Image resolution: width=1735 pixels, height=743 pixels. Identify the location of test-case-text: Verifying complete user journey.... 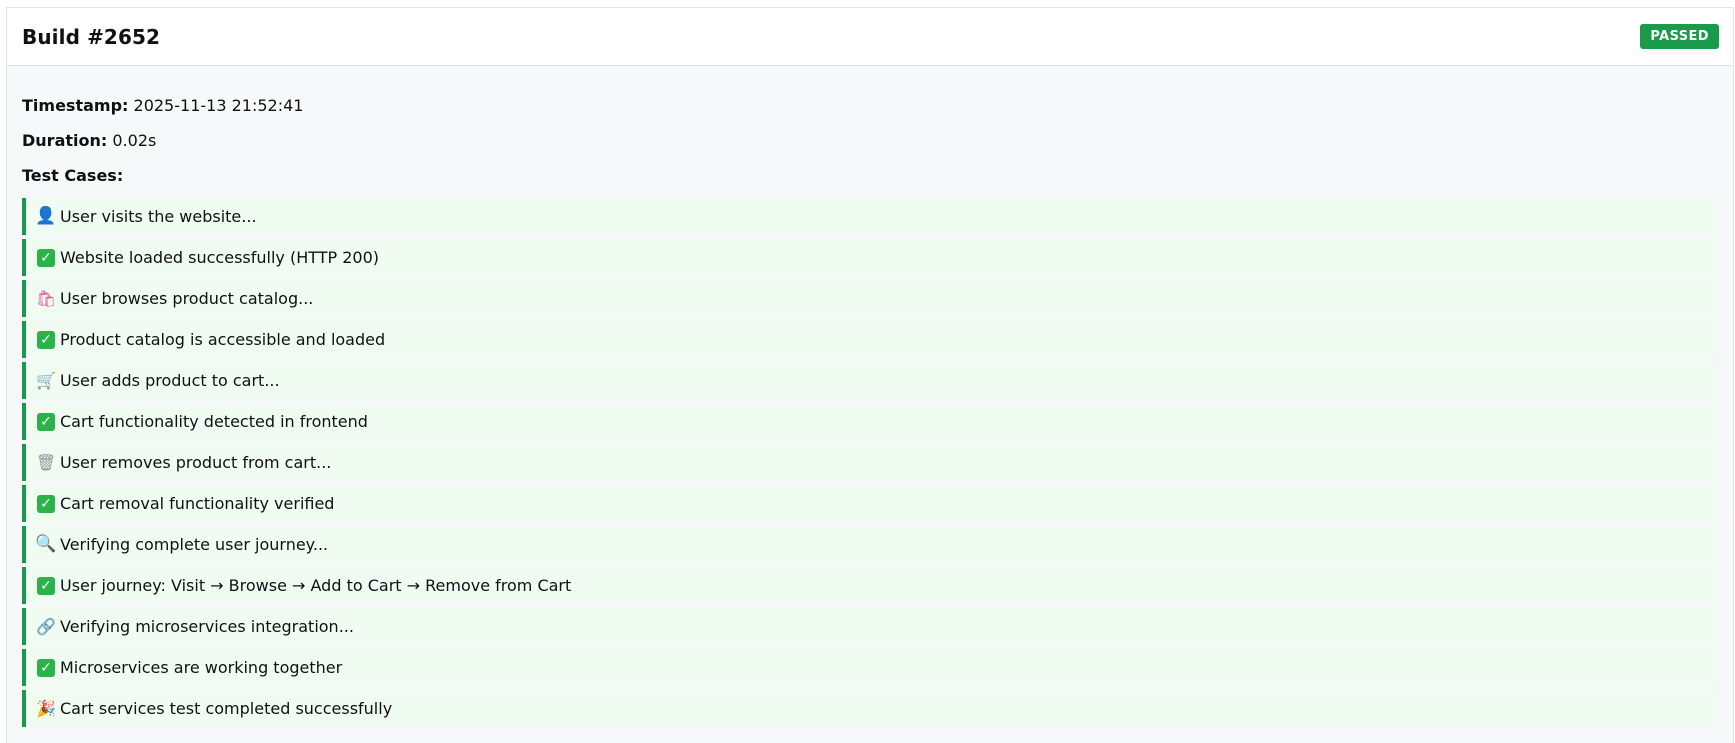
(194, 544).